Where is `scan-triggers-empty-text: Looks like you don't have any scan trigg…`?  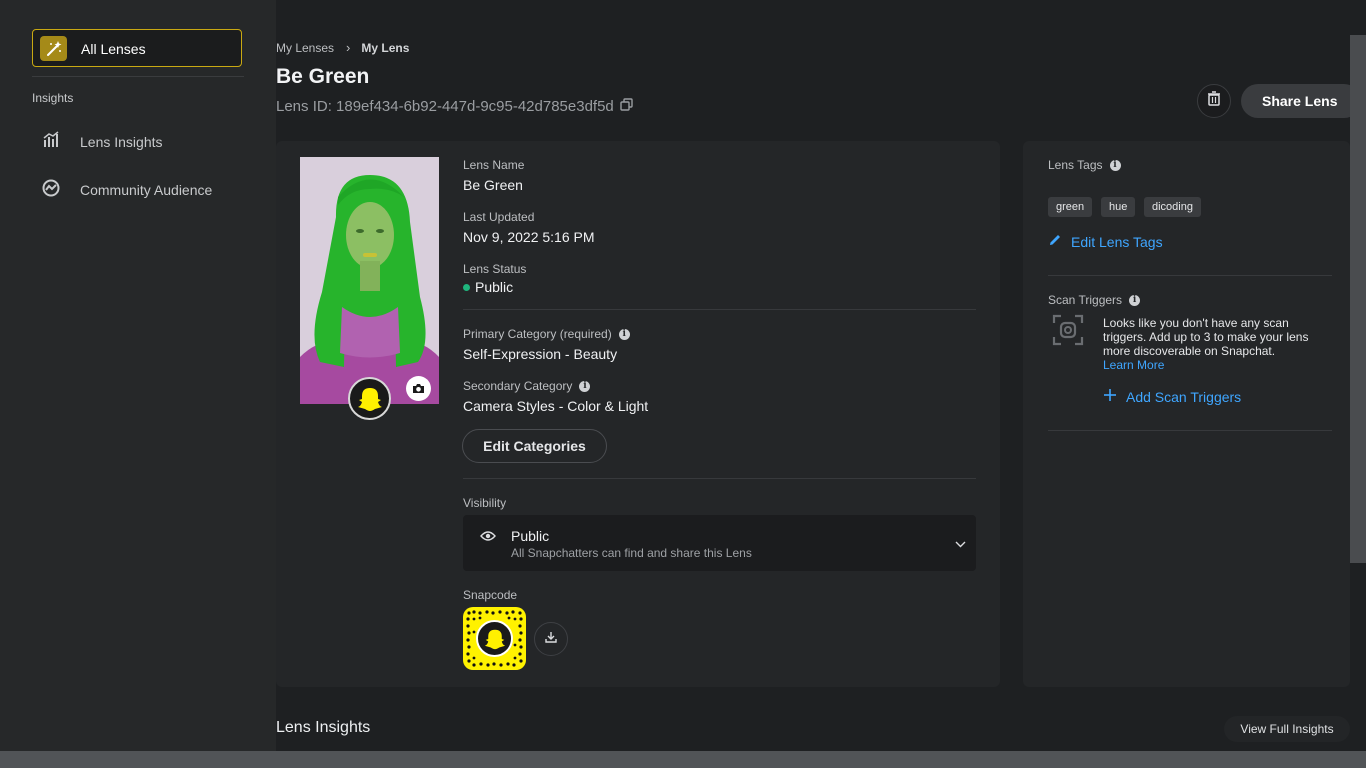 scan-triggers-empty-text: Looks like you don't have any scan trigg… is located at coordinates (1215, 344).